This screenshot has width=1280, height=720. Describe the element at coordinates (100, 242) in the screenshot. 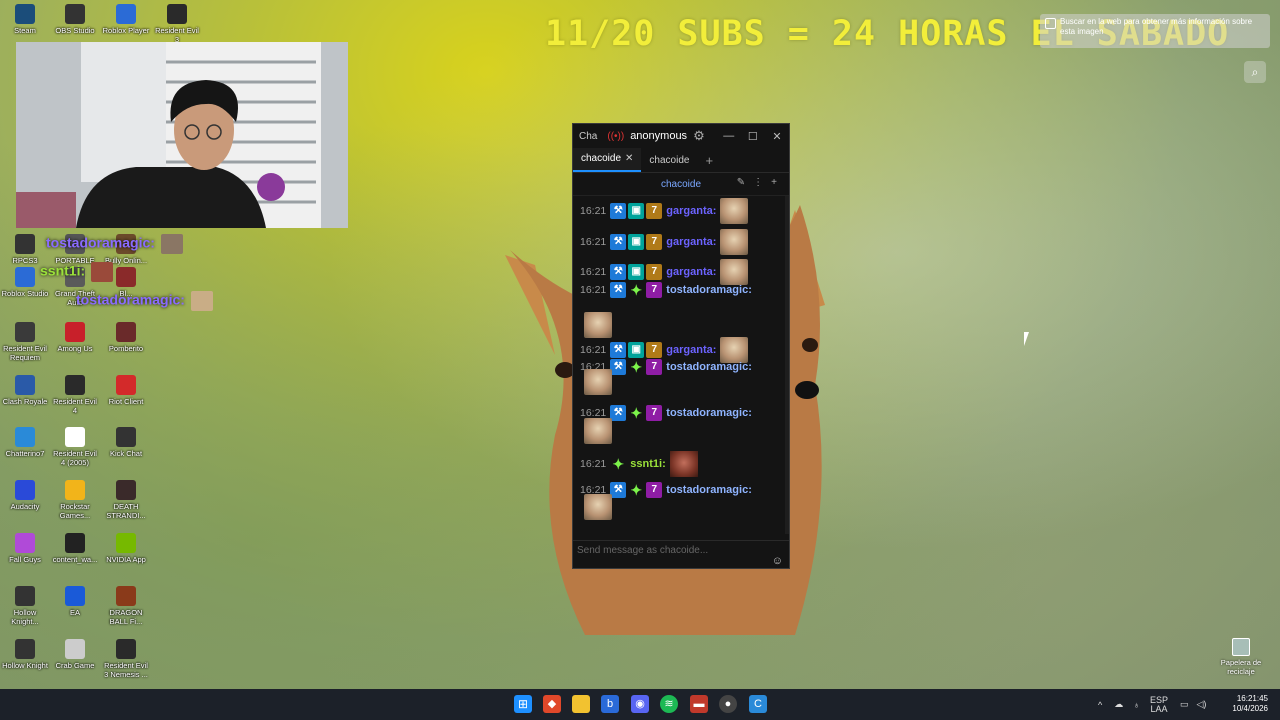

I see `overlay-user-1: tostadoramagic:` at that location.